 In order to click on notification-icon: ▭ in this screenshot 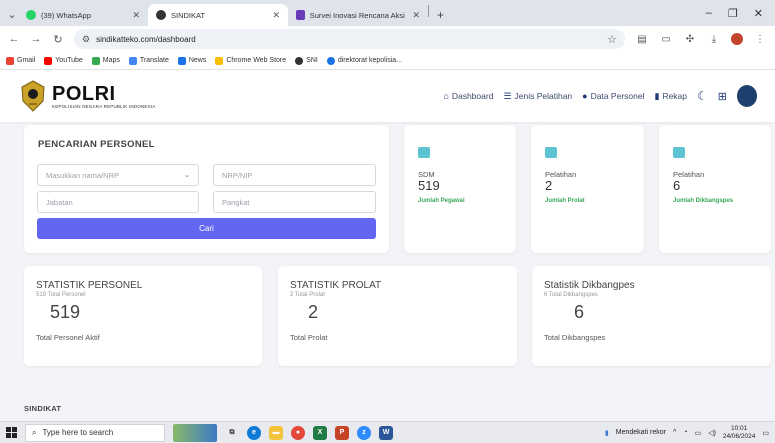, I will do `click(765, 433)`.